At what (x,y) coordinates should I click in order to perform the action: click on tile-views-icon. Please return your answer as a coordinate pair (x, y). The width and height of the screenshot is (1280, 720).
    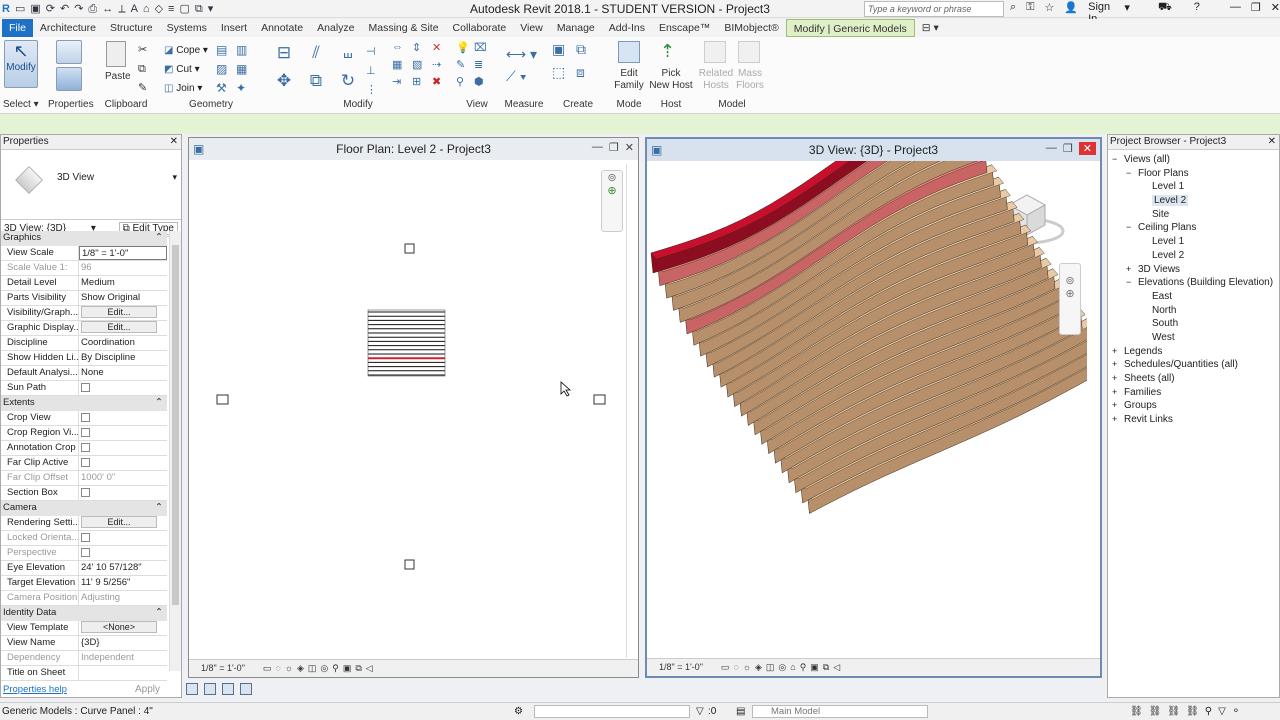
    Looking at the image, I should click on (192, 689).